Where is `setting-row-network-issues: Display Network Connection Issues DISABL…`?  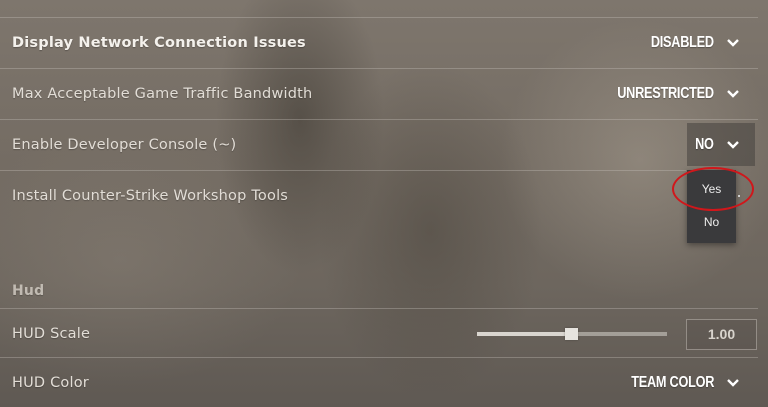 setting-row-network-issues: Display Network Connection Issues DISABL… is located at coordinates (384, 43).